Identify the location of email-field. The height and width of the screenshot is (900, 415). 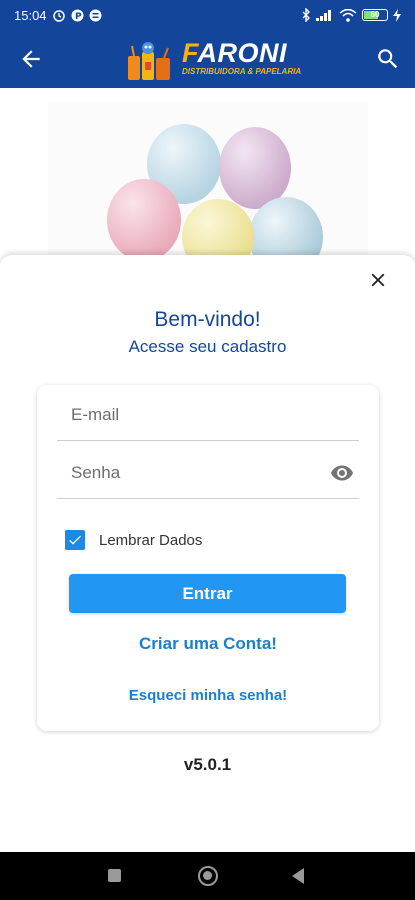
(208, 414).